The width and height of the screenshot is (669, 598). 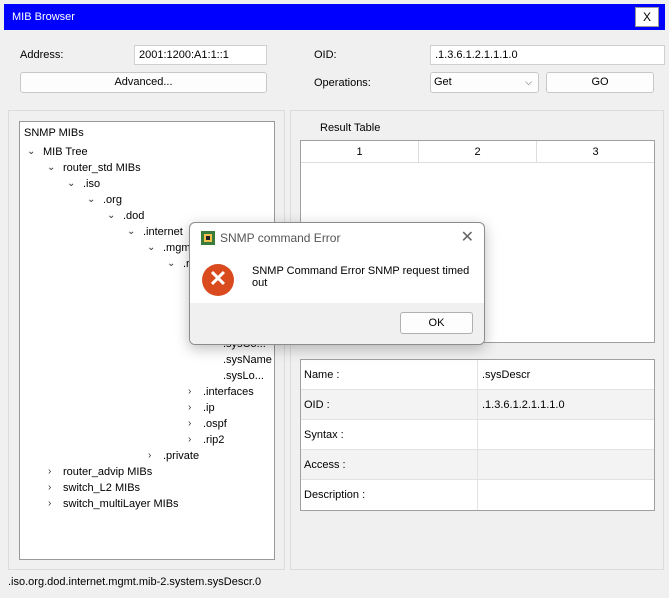 What do you see at coordinates (467, 237) in the screenshot?
I see `close-icon: ✕` at bounding box center [467, 237].